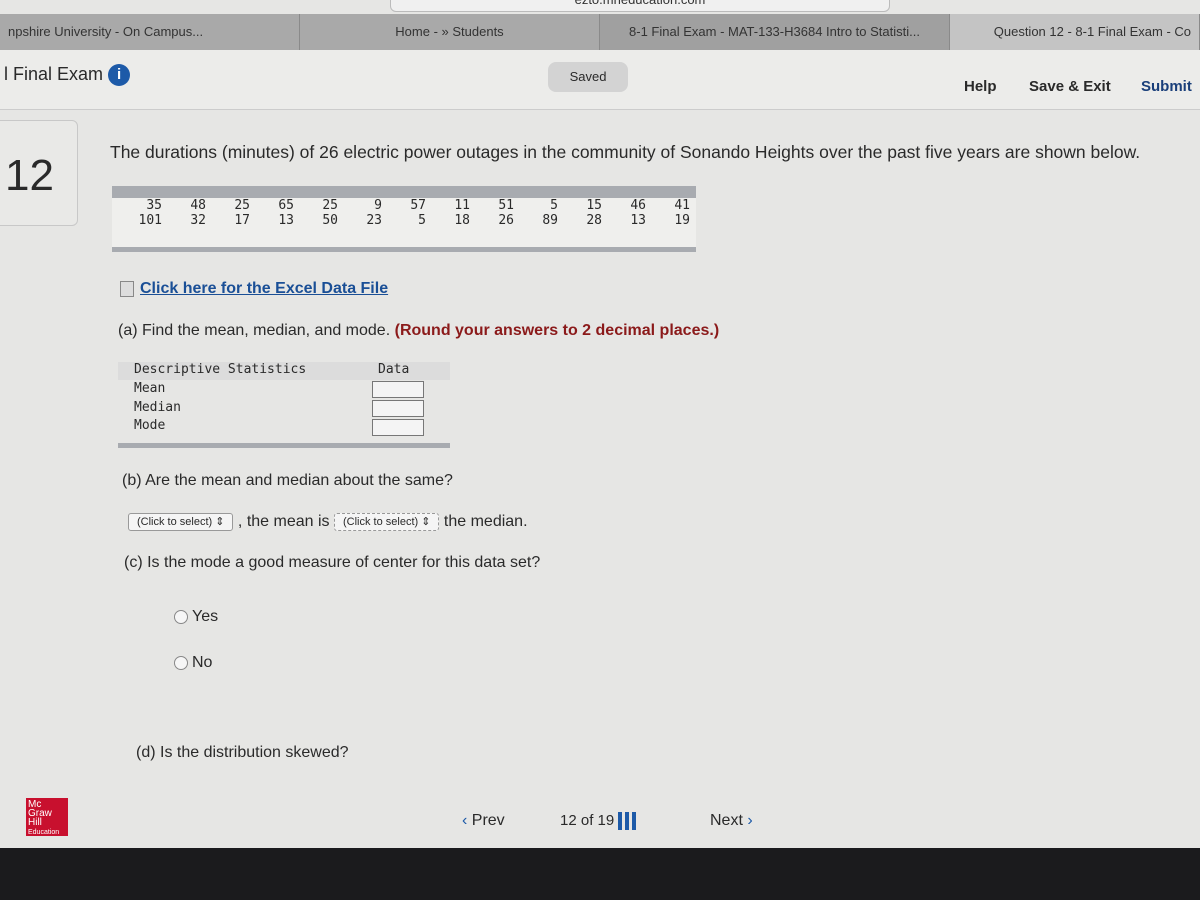 The width and height of the screenshot is (1200, 900). What do you see at coordinates (39, 173) in the screenshot?
I see `question-number: 12` at bounding box center [39, 173].